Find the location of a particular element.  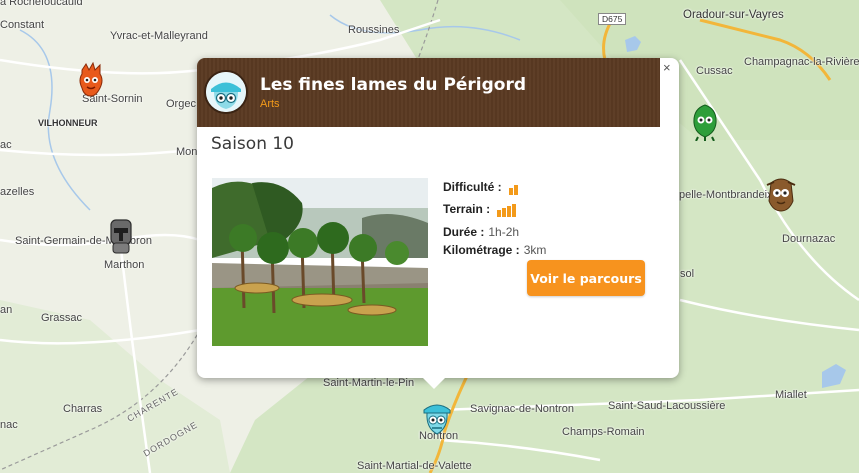

view-course-button: Voir le parcours is located at coordinates (586, 278).